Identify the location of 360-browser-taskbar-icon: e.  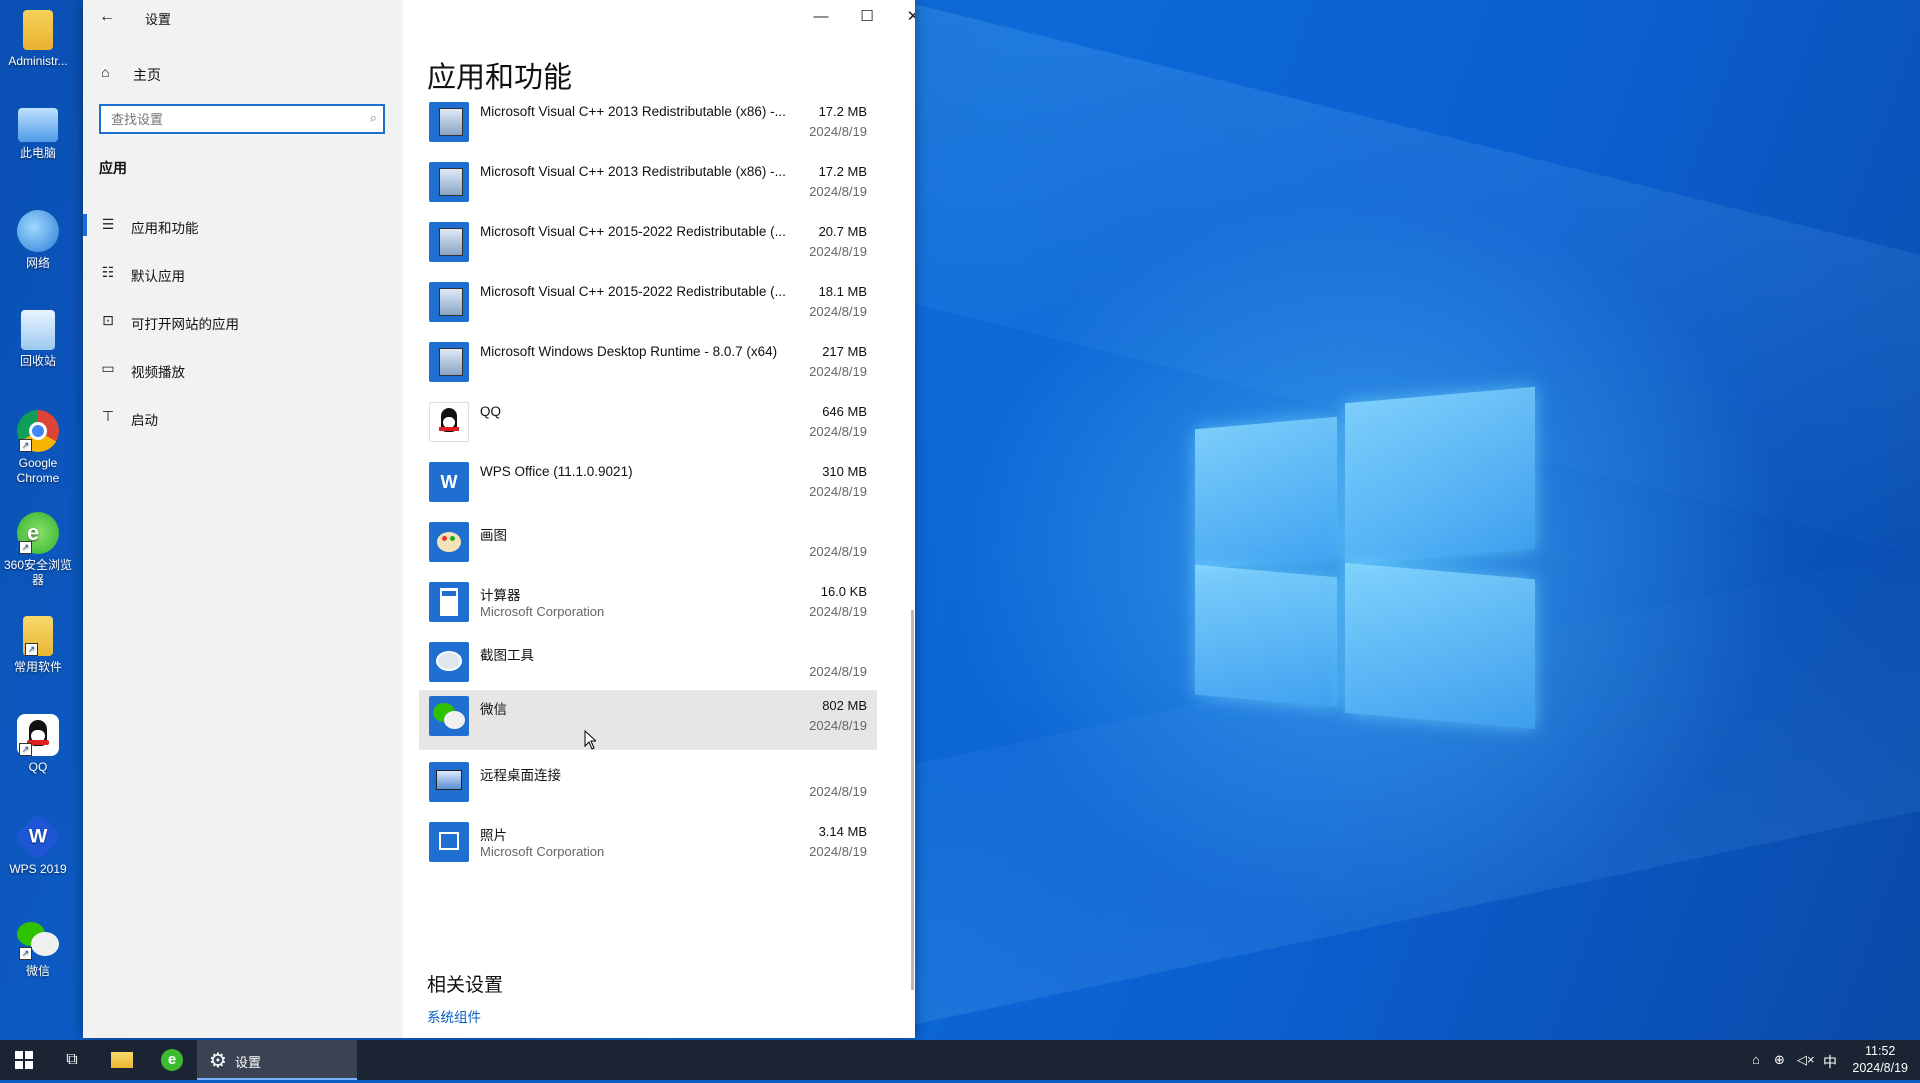
(172, 1060).